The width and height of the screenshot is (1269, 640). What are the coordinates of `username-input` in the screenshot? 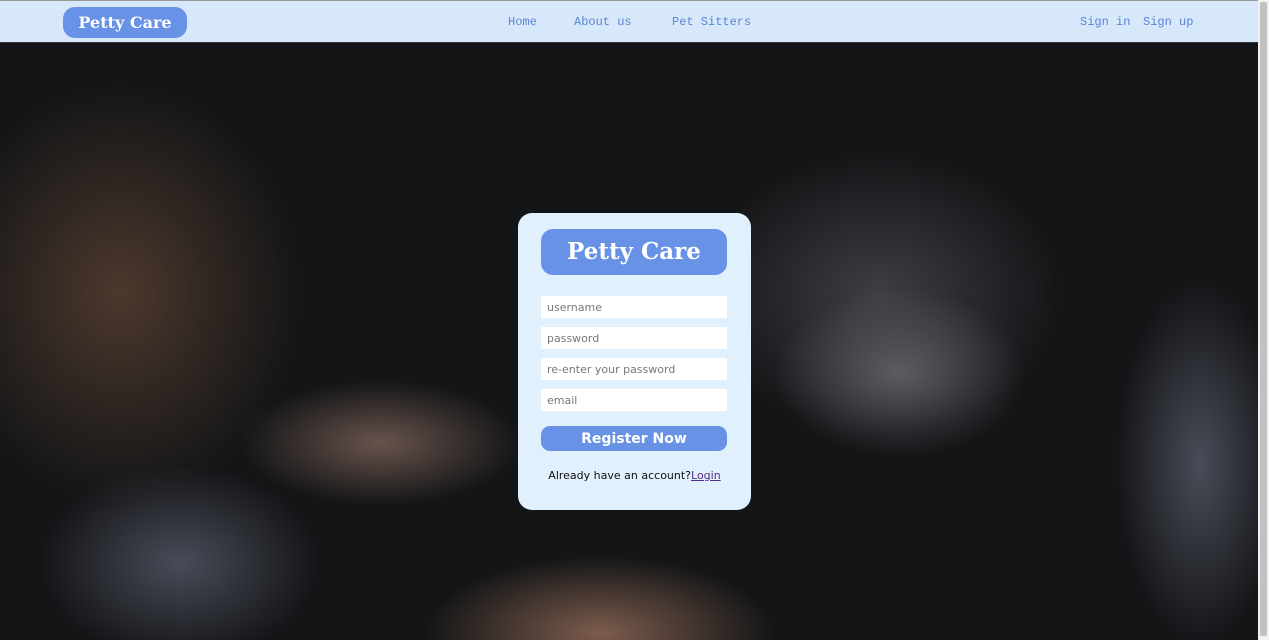 It's located at (634, 307).